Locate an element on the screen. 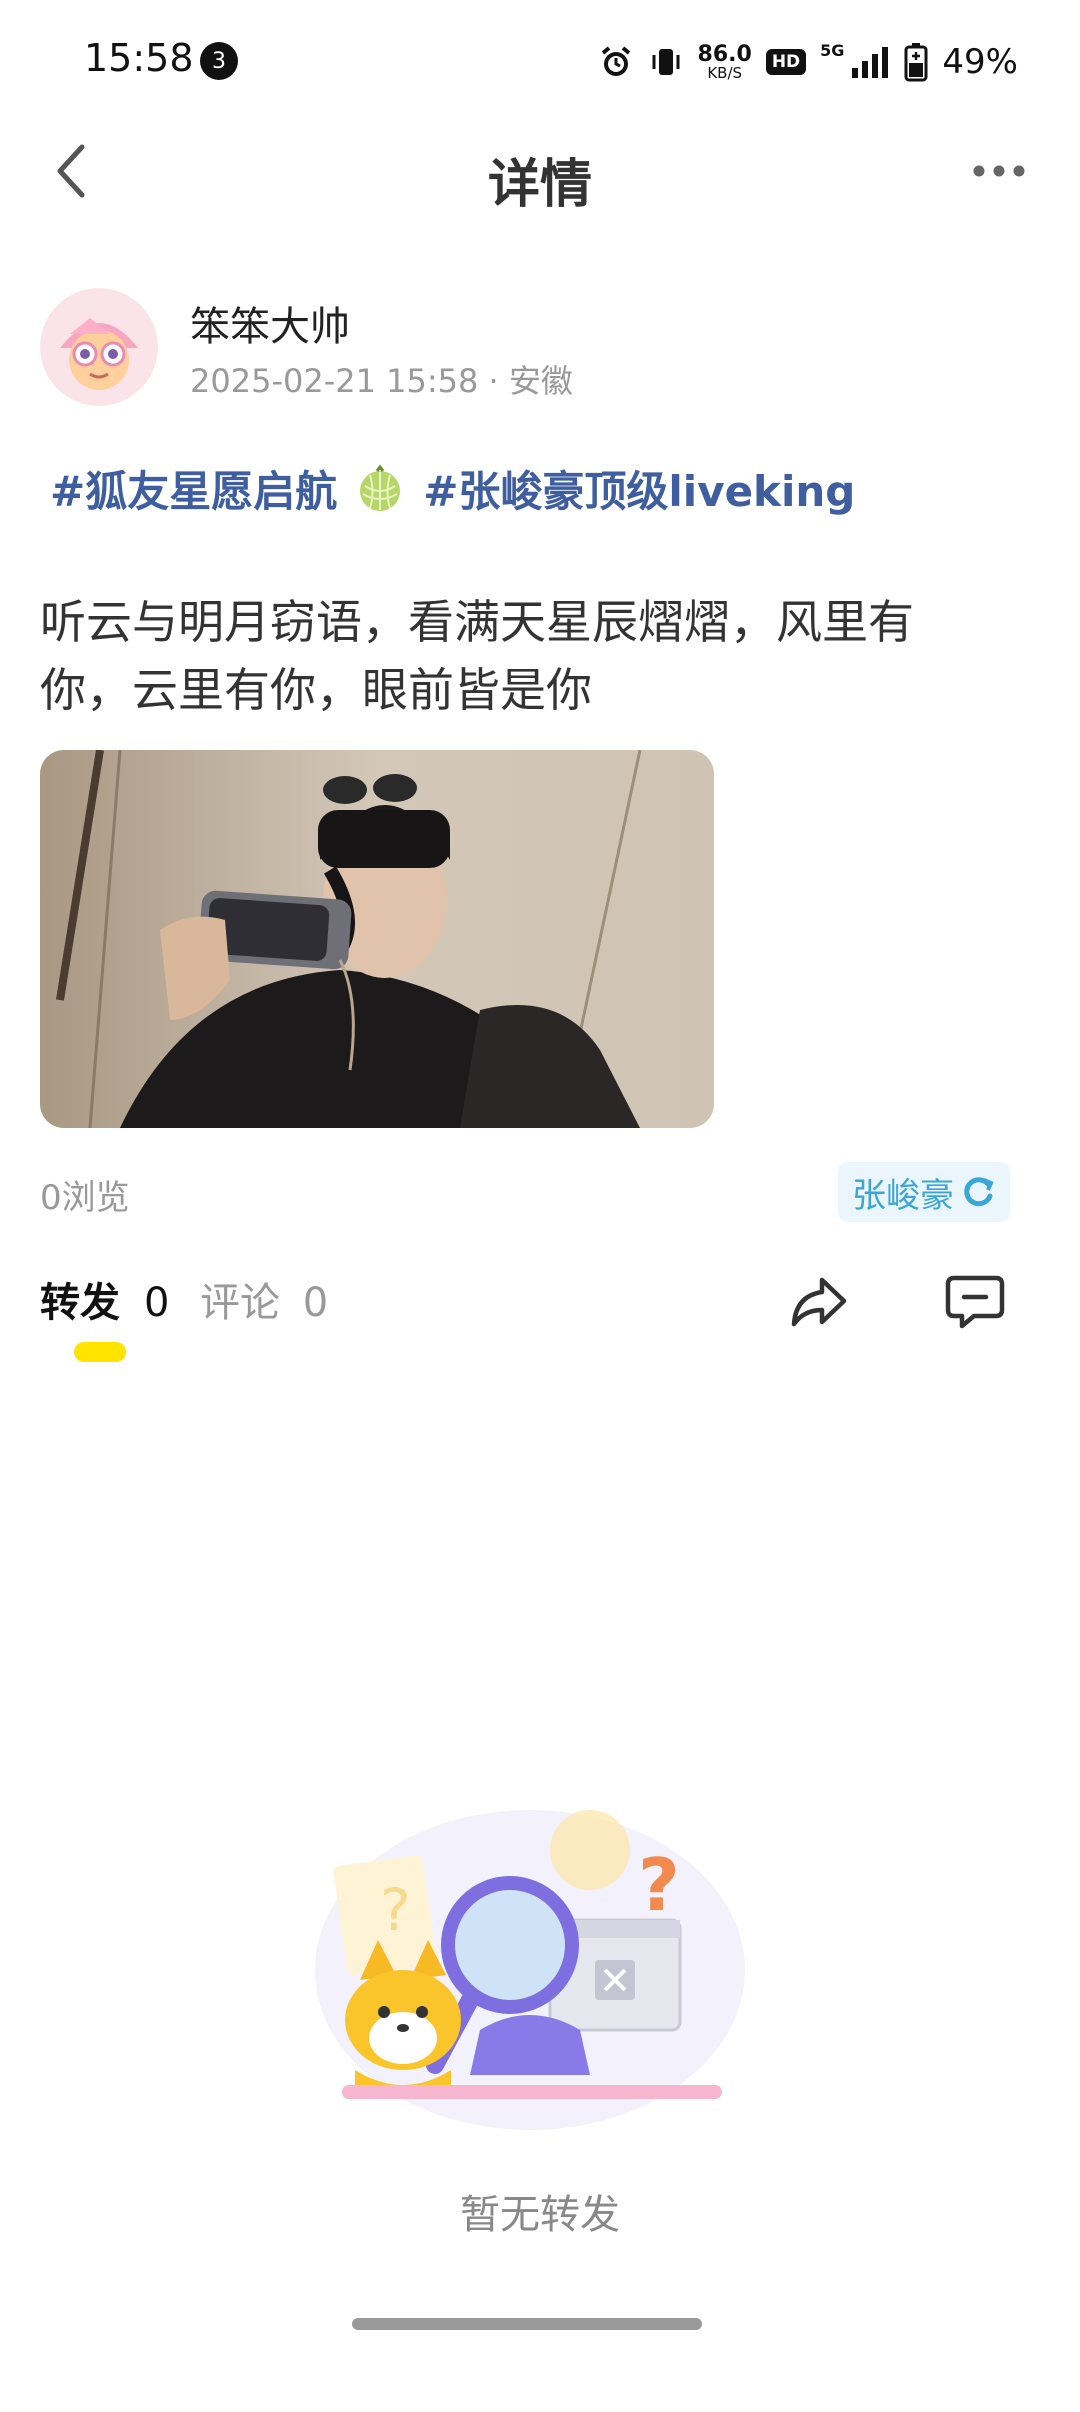  tab-forward-count: 0 is located at coordinates (156, 1303).